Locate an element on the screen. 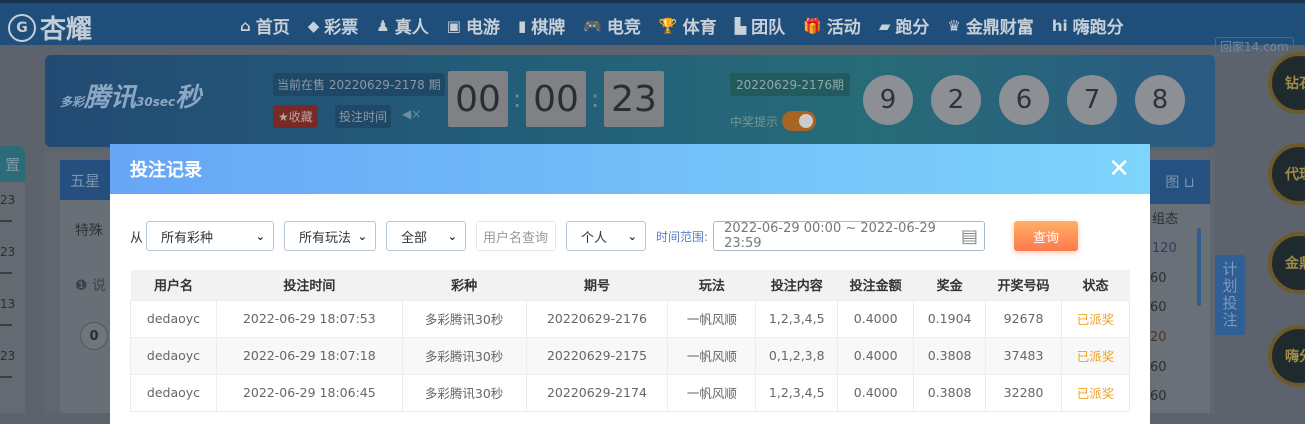 The height and width of the screenshot is (424, 1305). column-header: 状态 is located at coordinates (1095, 285).